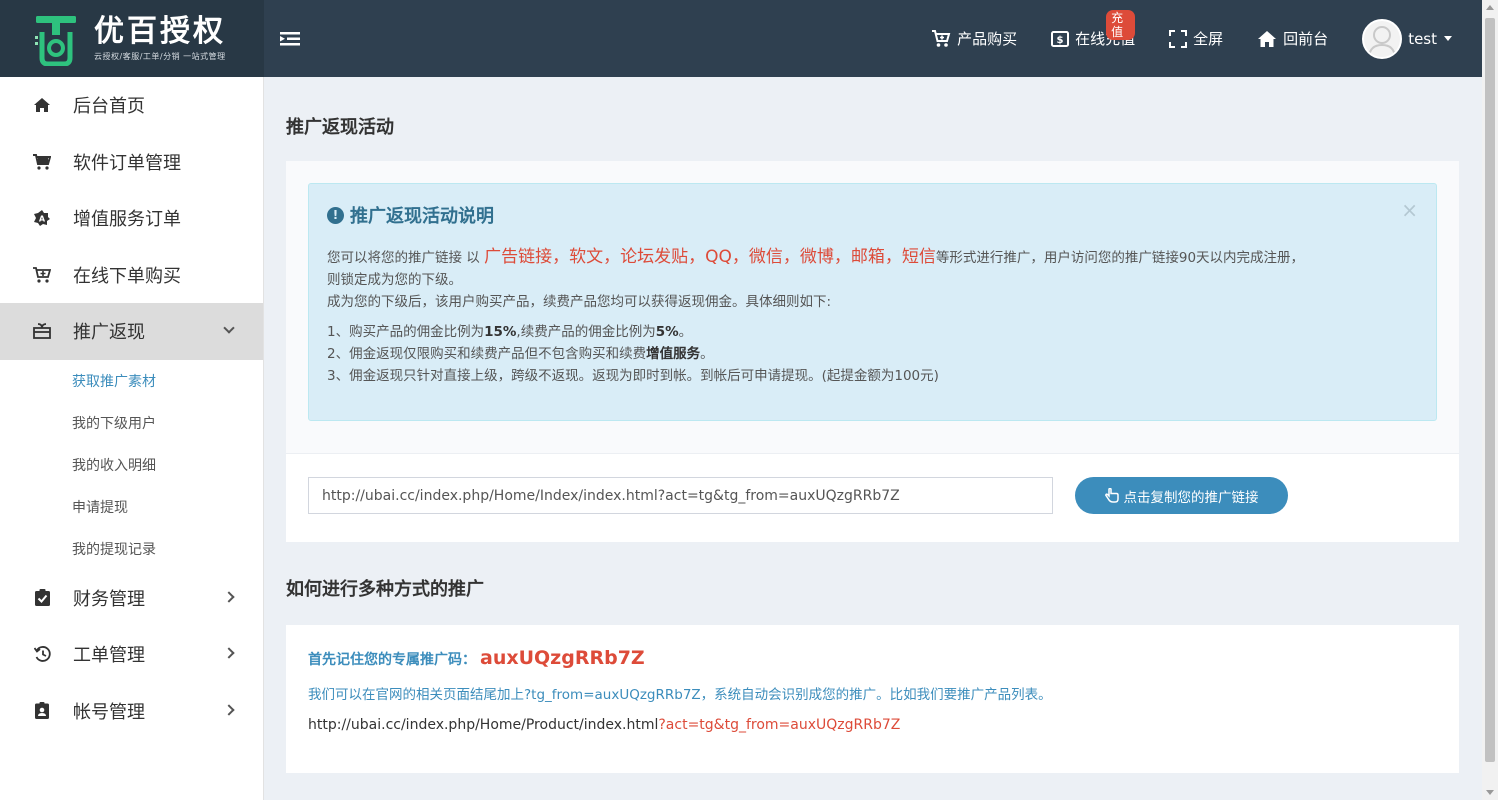  I want to click on copy-link-button: 点击复制您的推广链接, so click(1181, 495).